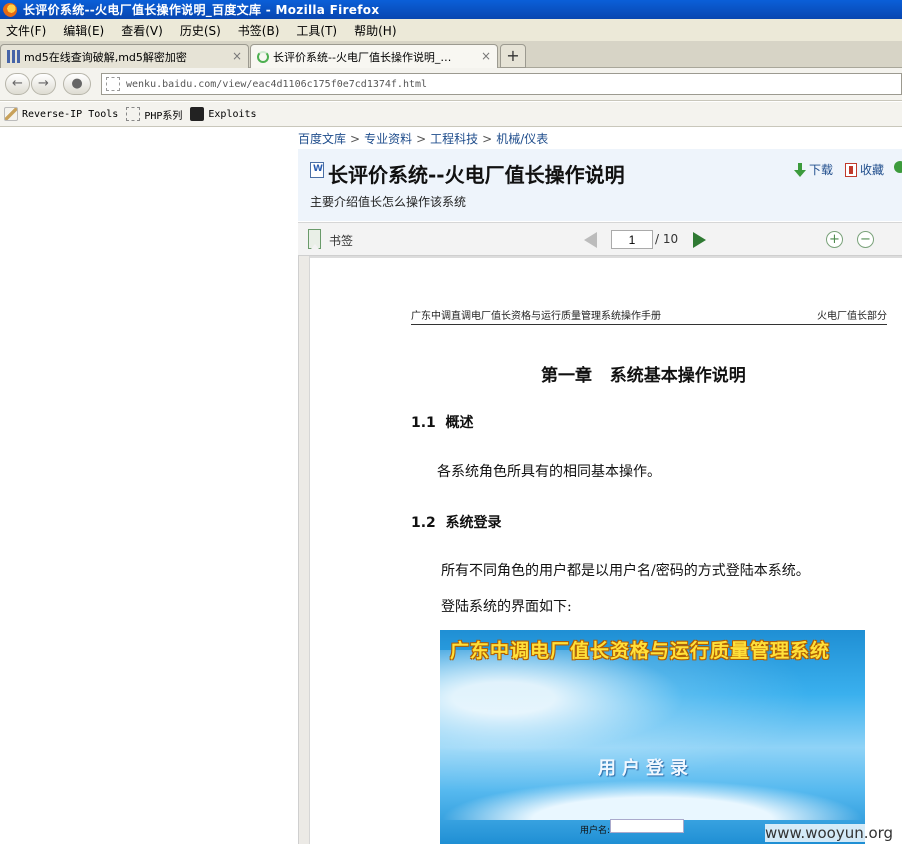 The image size is (902, 844). I want to click on section-heading: 1.2 系统登录, so click(456, 523).